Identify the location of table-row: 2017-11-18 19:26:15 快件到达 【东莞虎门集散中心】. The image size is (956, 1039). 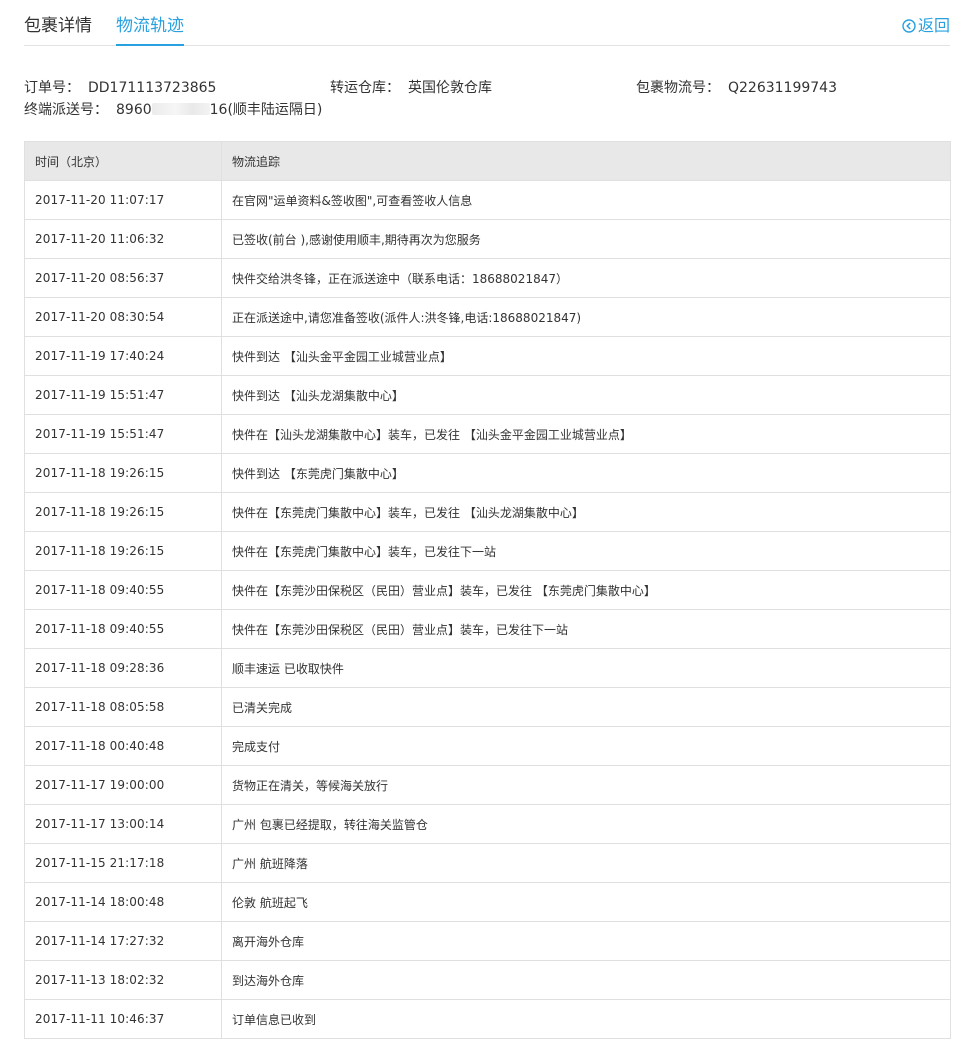
(487, 473).